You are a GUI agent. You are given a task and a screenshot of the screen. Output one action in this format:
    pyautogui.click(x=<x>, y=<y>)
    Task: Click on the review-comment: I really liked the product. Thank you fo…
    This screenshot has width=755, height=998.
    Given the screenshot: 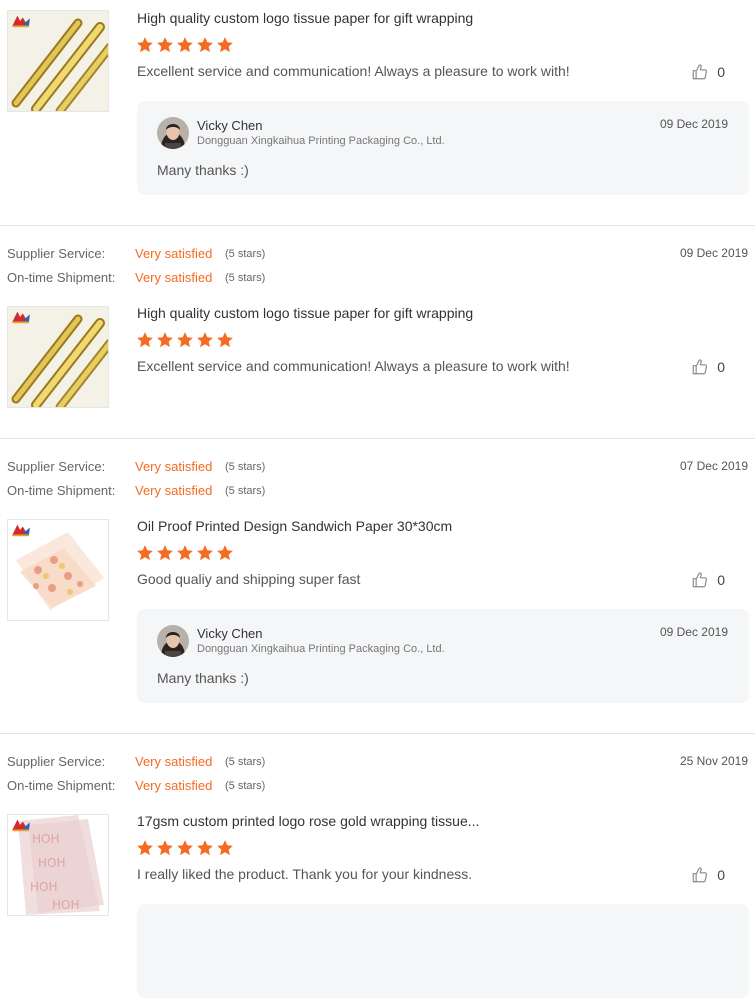 What is the action you would take?
    pyautogui.click(x=305, y=874)
    